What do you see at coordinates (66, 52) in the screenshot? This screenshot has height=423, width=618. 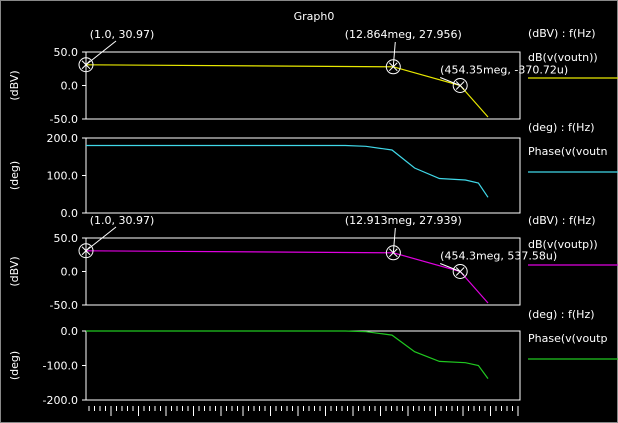 I see `panel-1-ytick-label: 50.0` at bounding box center [66, 52].